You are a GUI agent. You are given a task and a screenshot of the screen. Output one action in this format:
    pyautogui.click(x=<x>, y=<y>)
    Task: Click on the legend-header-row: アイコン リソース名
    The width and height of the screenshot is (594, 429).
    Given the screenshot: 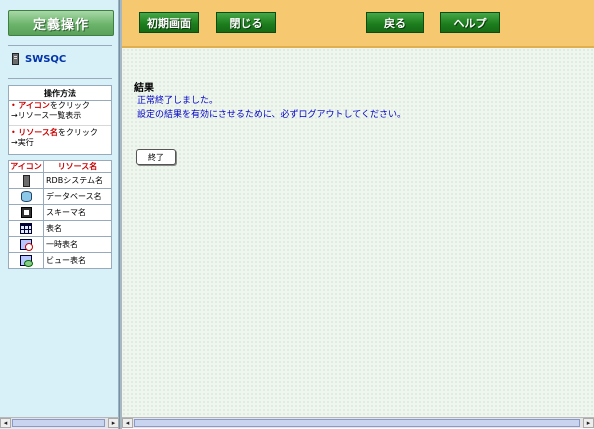 What is the action you would take?
    pyautogui.click(x=60, y=166)
    